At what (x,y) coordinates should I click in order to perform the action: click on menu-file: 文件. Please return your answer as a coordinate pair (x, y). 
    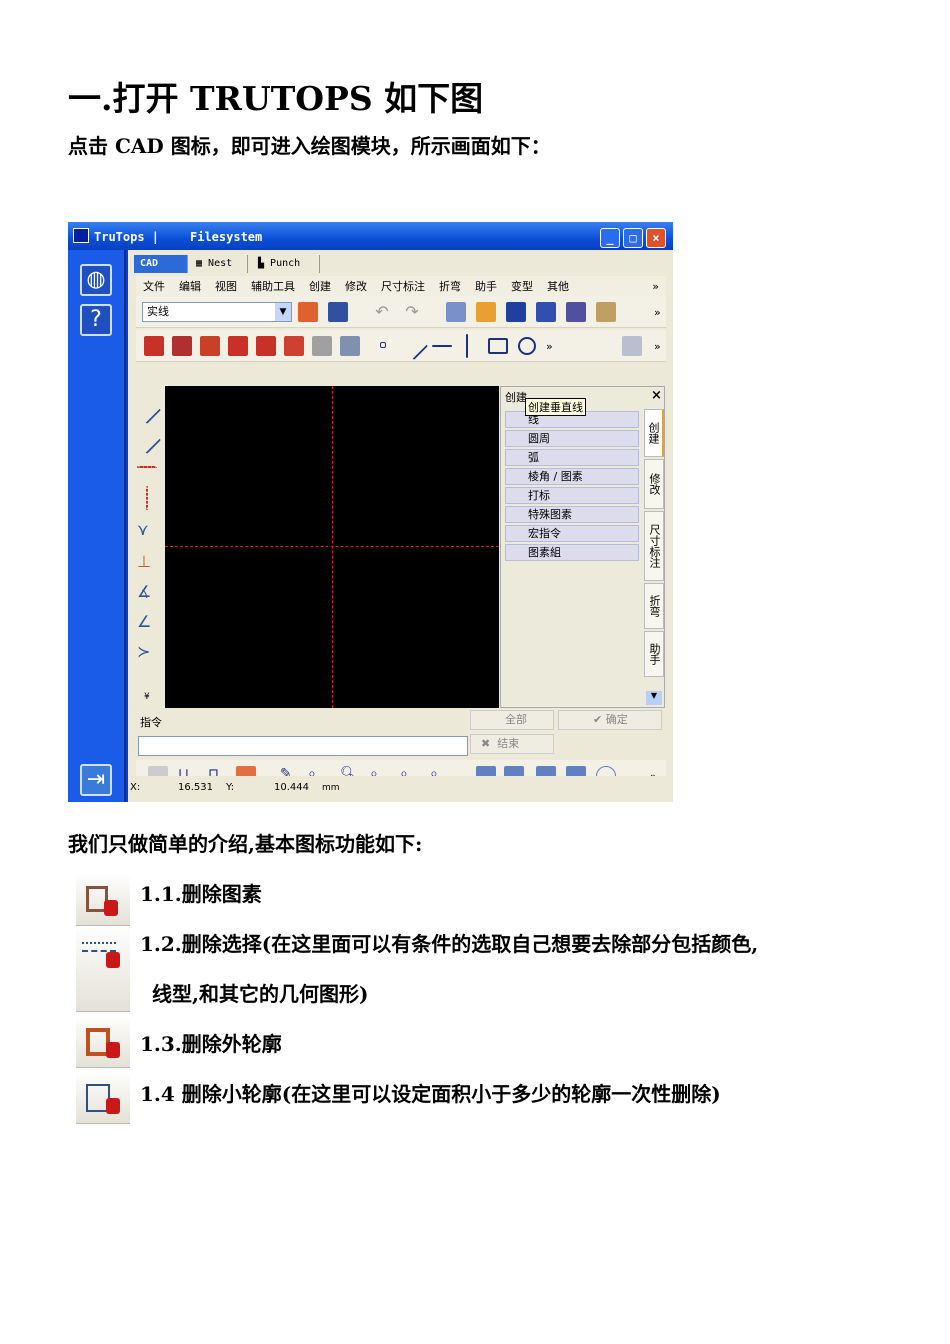
    Looking at the image, I should click on (154, 286).